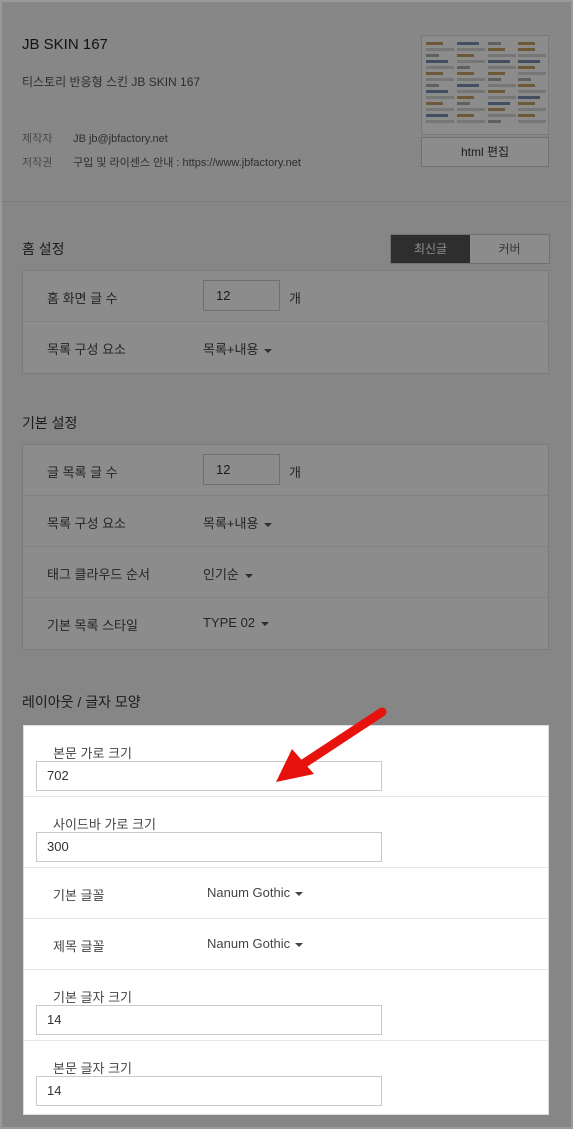  I want to click on default-font-dropdown: Nanum Gothic, so click(255, 892).